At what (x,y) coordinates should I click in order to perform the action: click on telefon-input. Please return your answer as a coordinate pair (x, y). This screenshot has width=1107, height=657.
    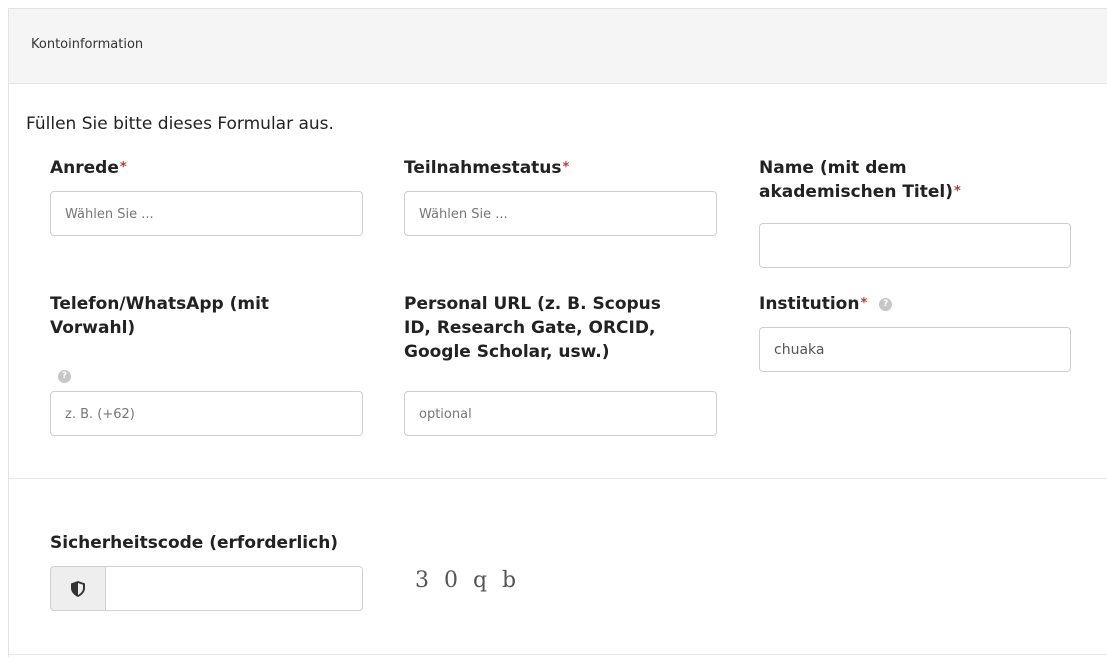
    Looking at the image, I should click on (206, 413).